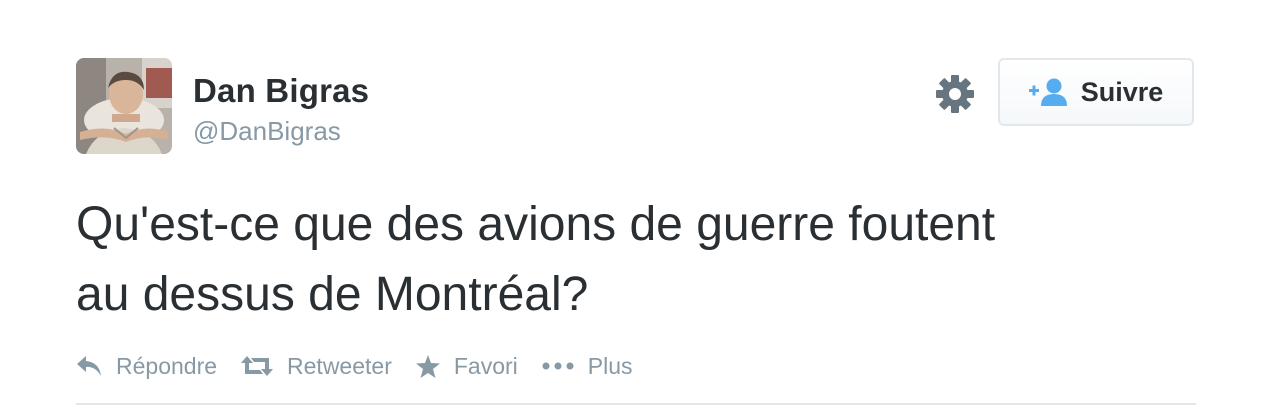 This screenshot has width=1270, height=406. What do you see at coordinates (610, 365) in the screenshot?
I see `more-label: Plus` at bounding box center [610, 365].